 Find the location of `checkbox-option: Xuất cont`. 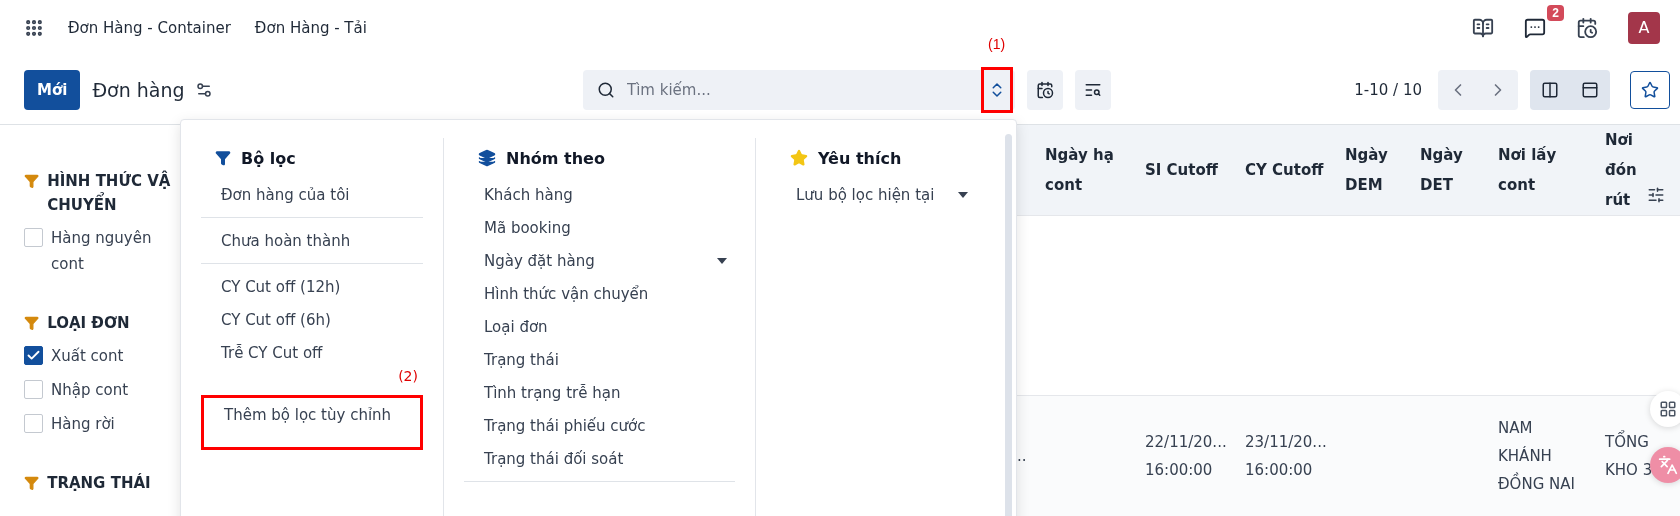

checkbox-option: Xuất cont is located at coordinates (94, 356).